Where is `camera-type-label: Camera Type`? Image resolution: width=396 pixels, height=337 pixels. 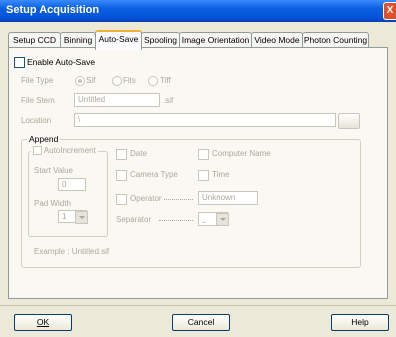
camera-type-label: Camera Type is located at coordinates (154, 174).